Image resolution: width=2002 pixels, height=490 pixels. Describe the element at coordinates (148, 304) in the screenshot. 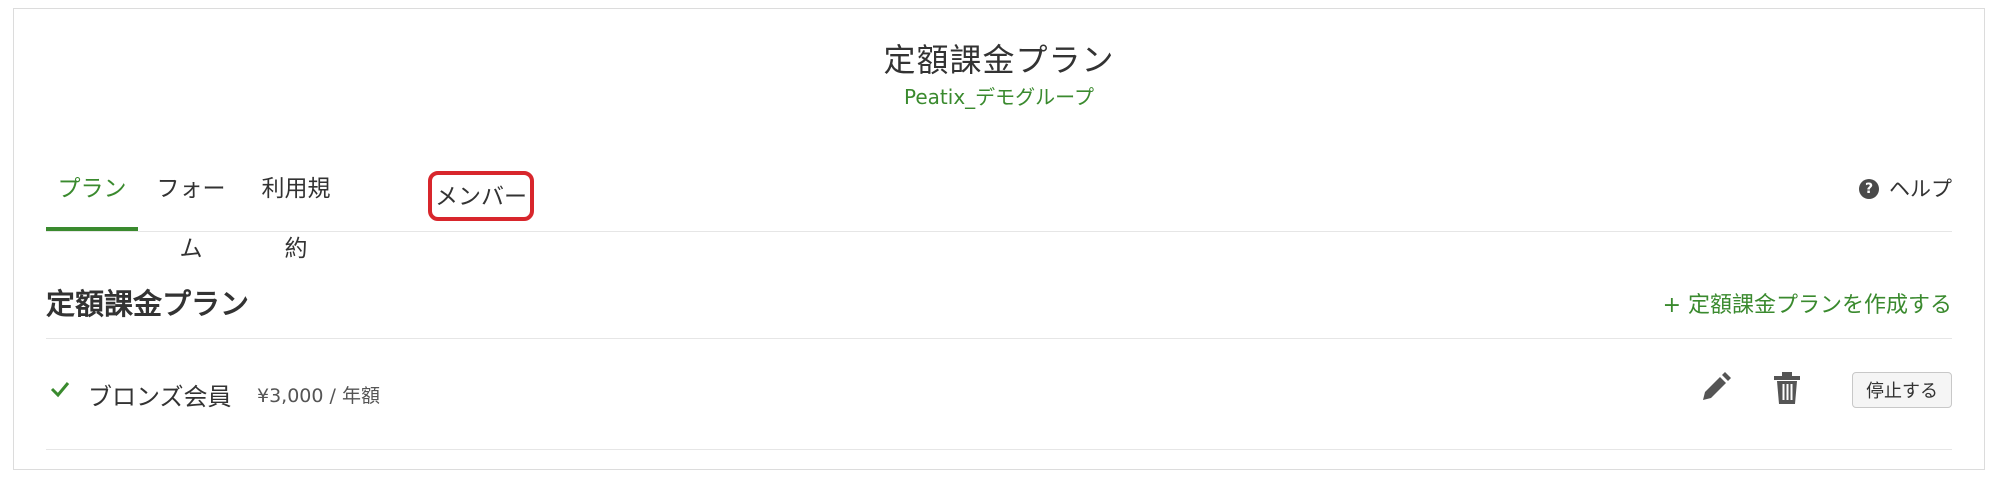

I see `section-title: 定額課金プラン` at that location.